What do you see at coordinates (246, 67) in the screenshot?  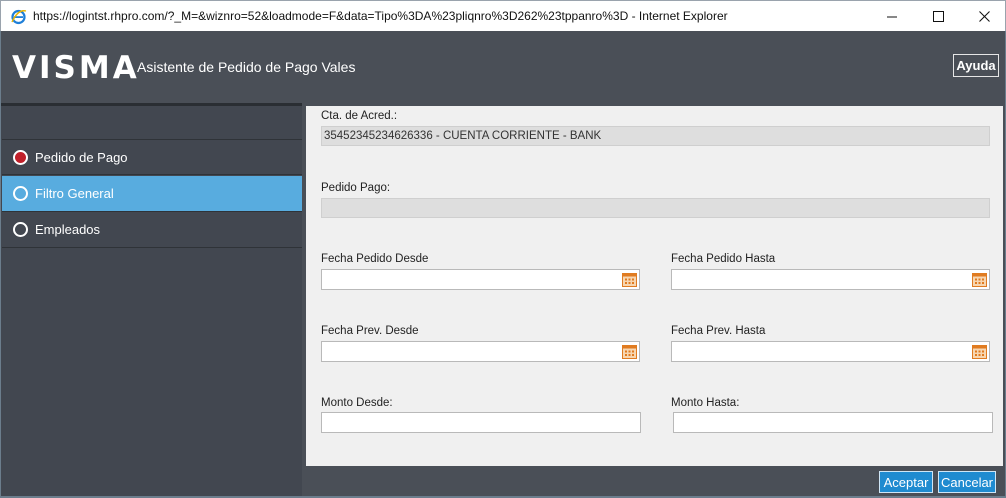 I see `page-title: Asistente de Pedido de Pago Vales` at bounding box center [246, 67].